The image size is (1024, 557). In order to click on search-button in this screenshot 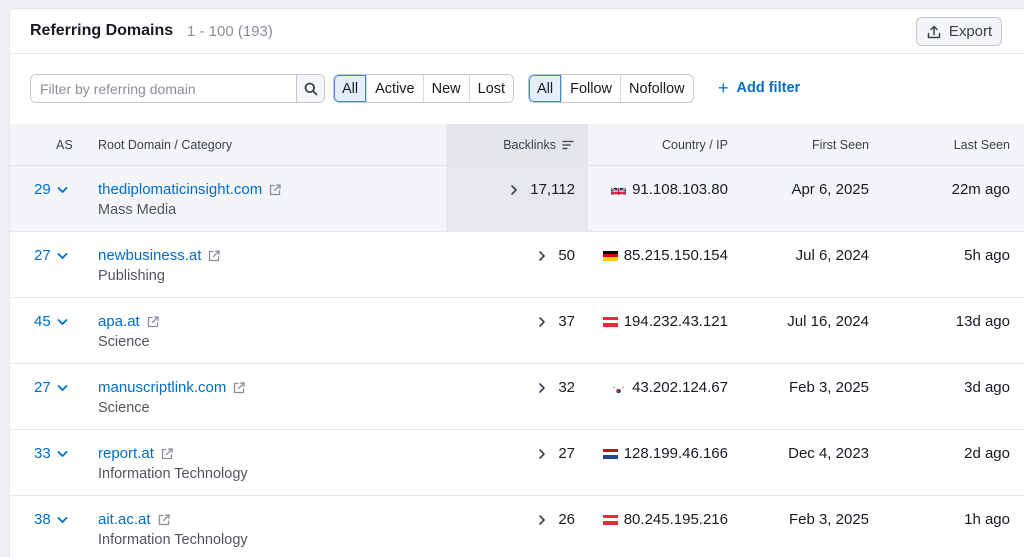, I will do `click(310, 88)`.